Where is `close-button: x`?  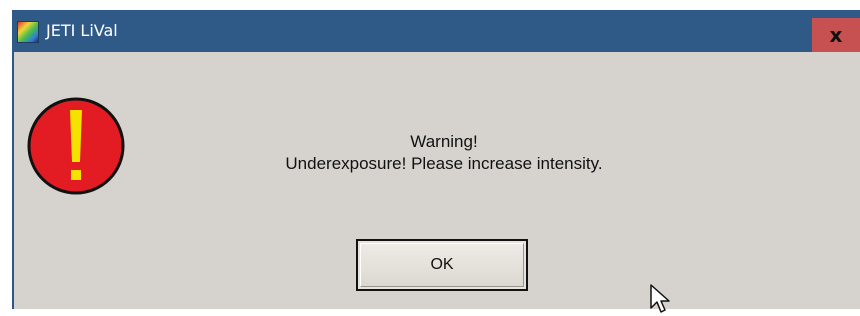
close-button: x is located at coordinates (836, 35).